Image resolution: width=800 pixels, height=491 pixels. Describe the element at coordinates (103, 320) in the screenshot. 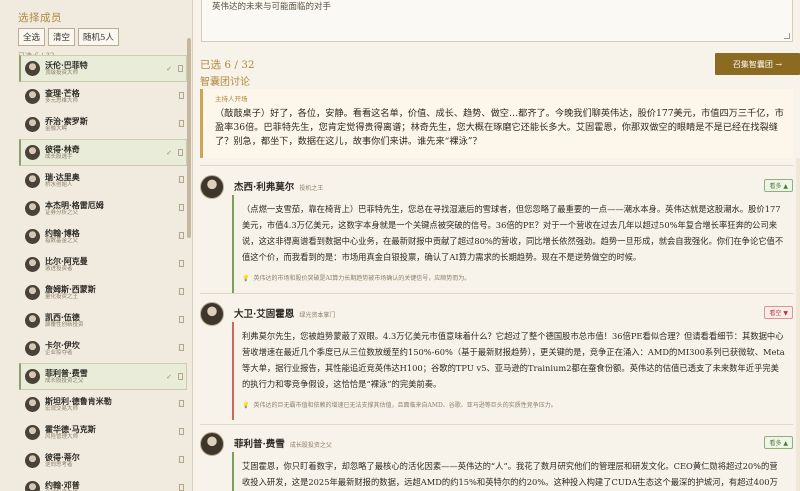

I see `member-item: 凯西·伍德 颠覆性创新投资` at that location.